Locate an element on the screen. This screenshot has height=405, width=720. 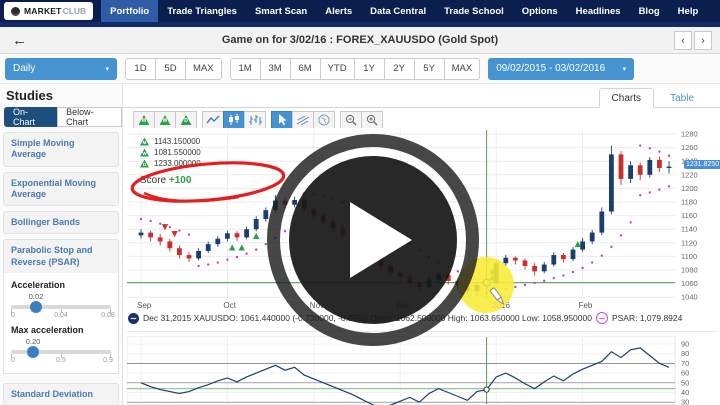
nav-item-trade-triangles: Trade Triangles is located at coordinates (202, 11).